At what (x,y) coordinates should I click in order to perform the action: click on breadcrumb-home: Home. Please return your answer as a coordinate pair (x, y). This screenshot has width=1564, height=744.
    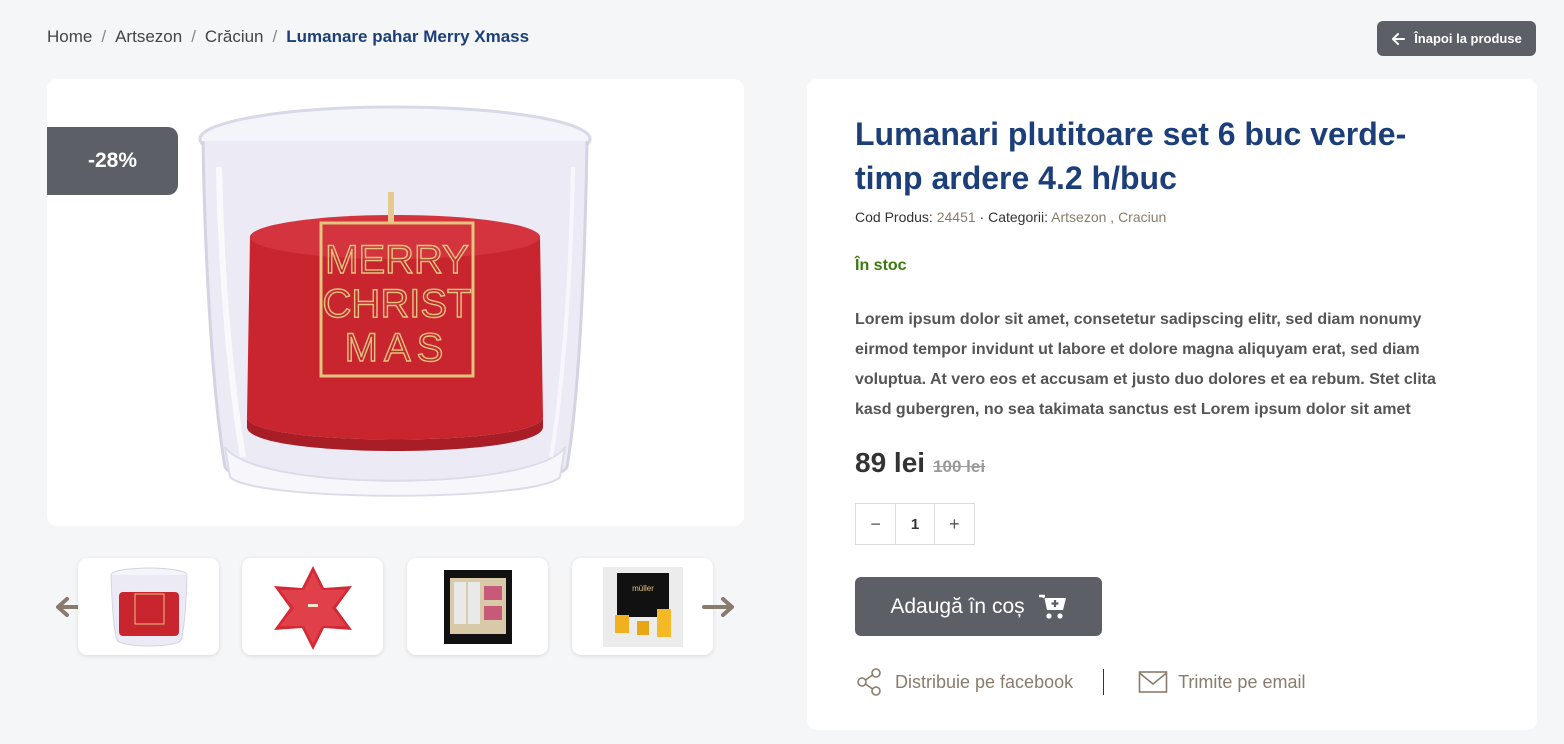
    Looking at the image, I should click on (69, 37).